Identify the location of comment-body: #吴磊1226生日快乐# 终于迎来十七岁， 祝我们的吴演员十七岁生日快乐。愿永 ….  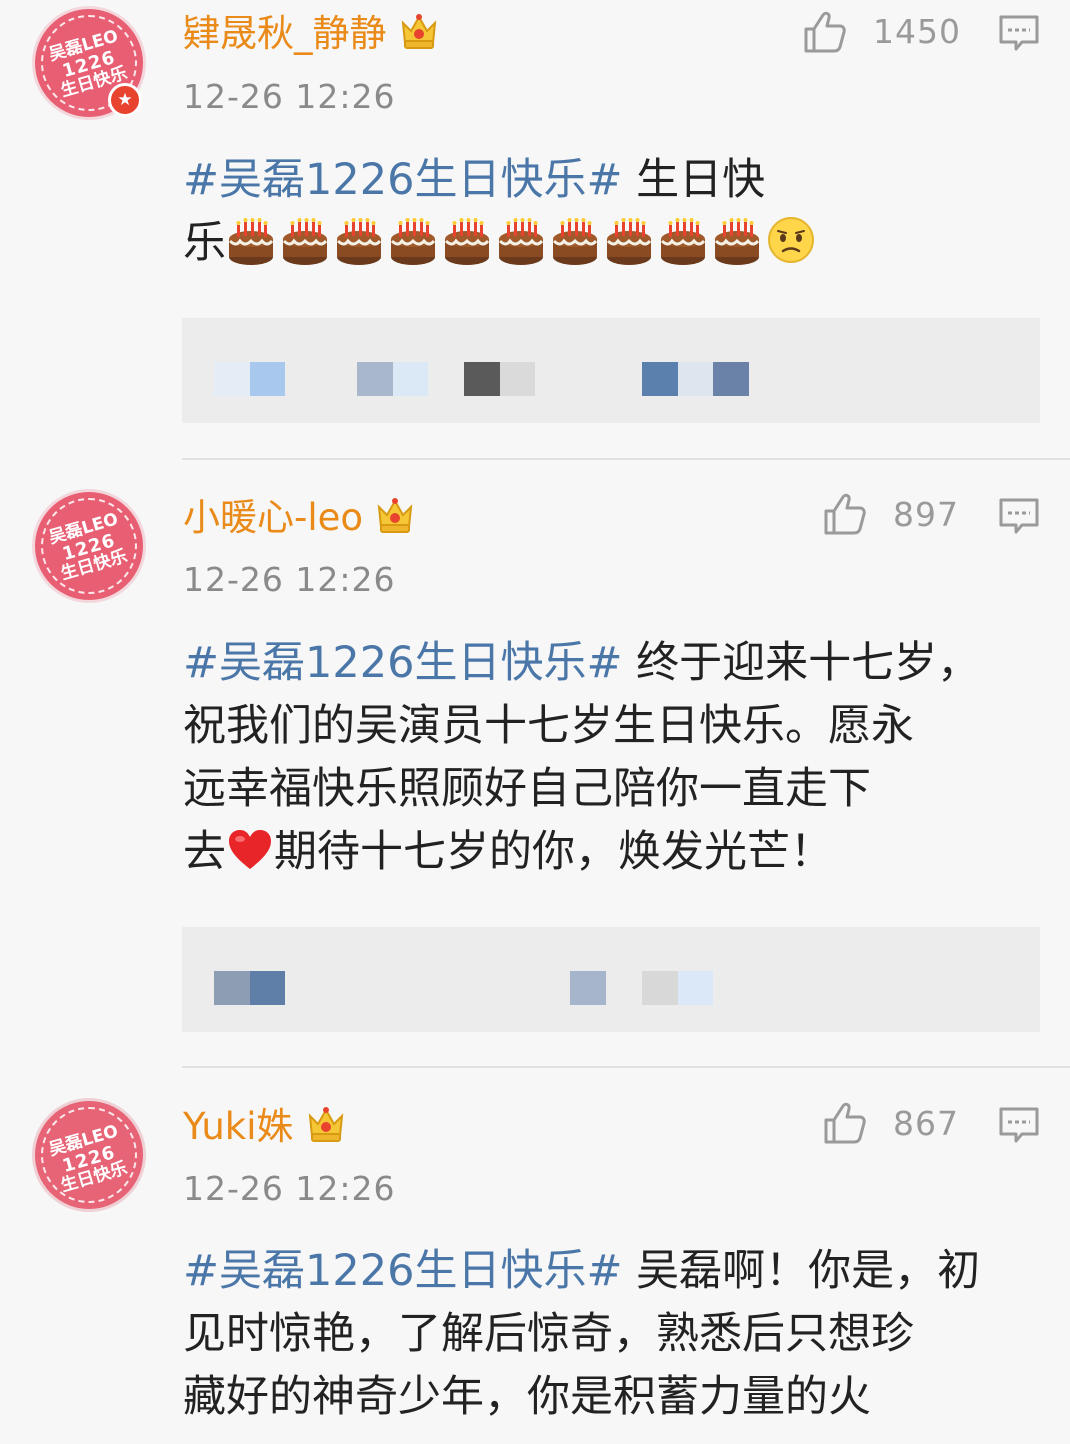
(582, 757).